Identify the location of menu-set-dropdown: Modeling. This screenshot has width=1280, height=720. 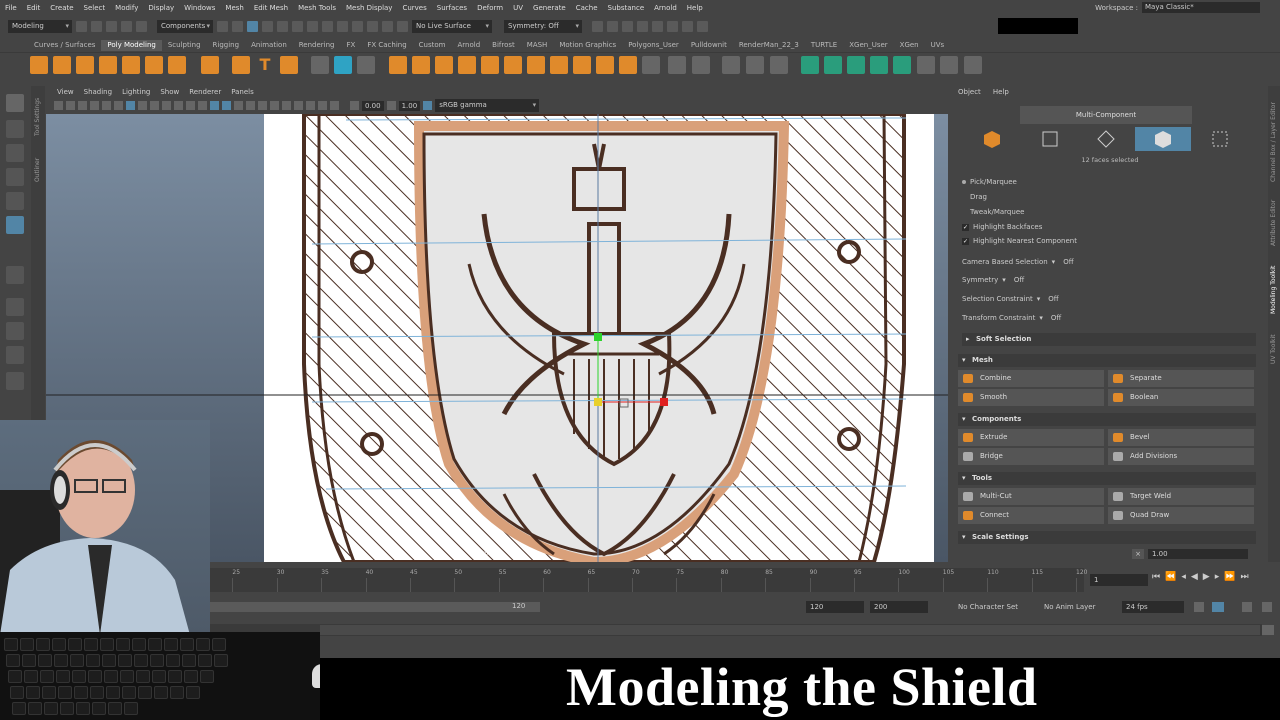
(40, 26).